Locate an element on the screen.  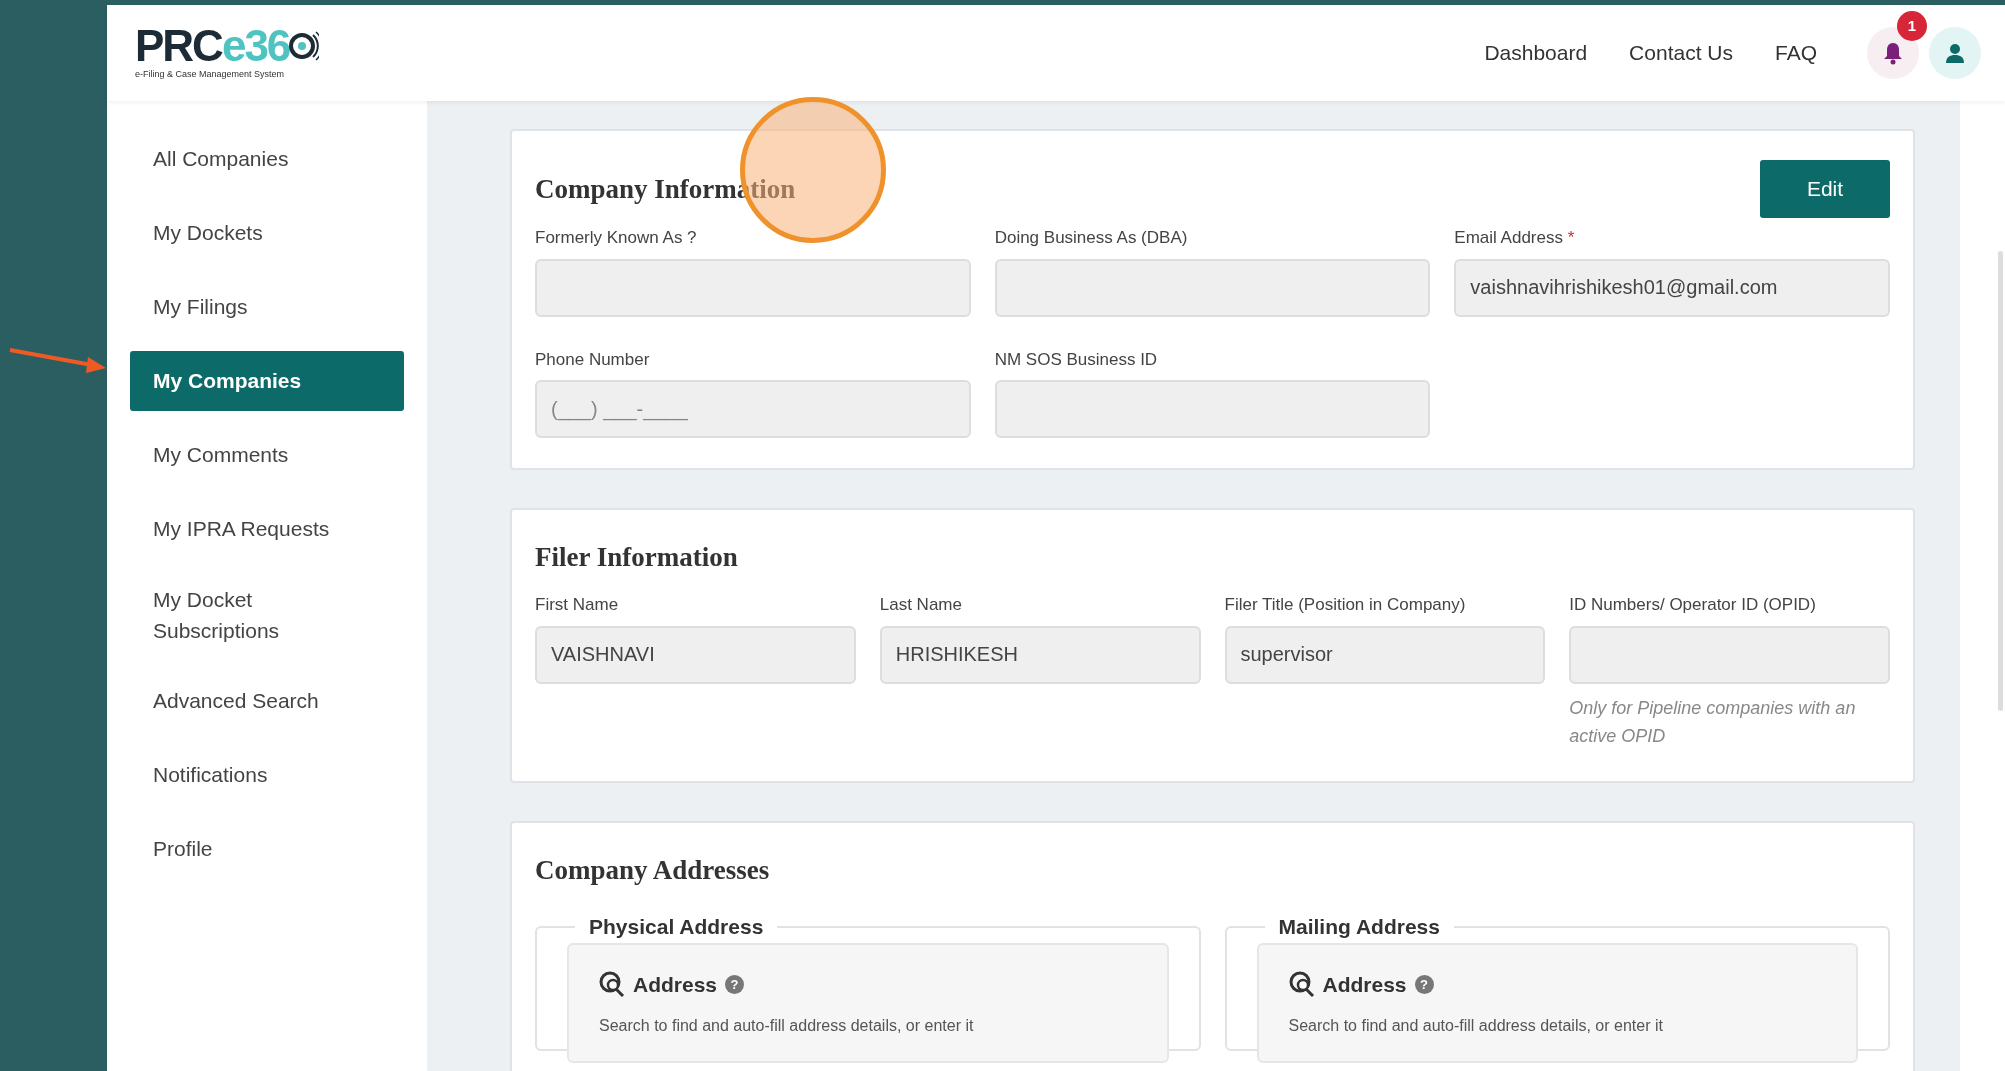
field-label: Phone Number is located at coordinates (593, 359).